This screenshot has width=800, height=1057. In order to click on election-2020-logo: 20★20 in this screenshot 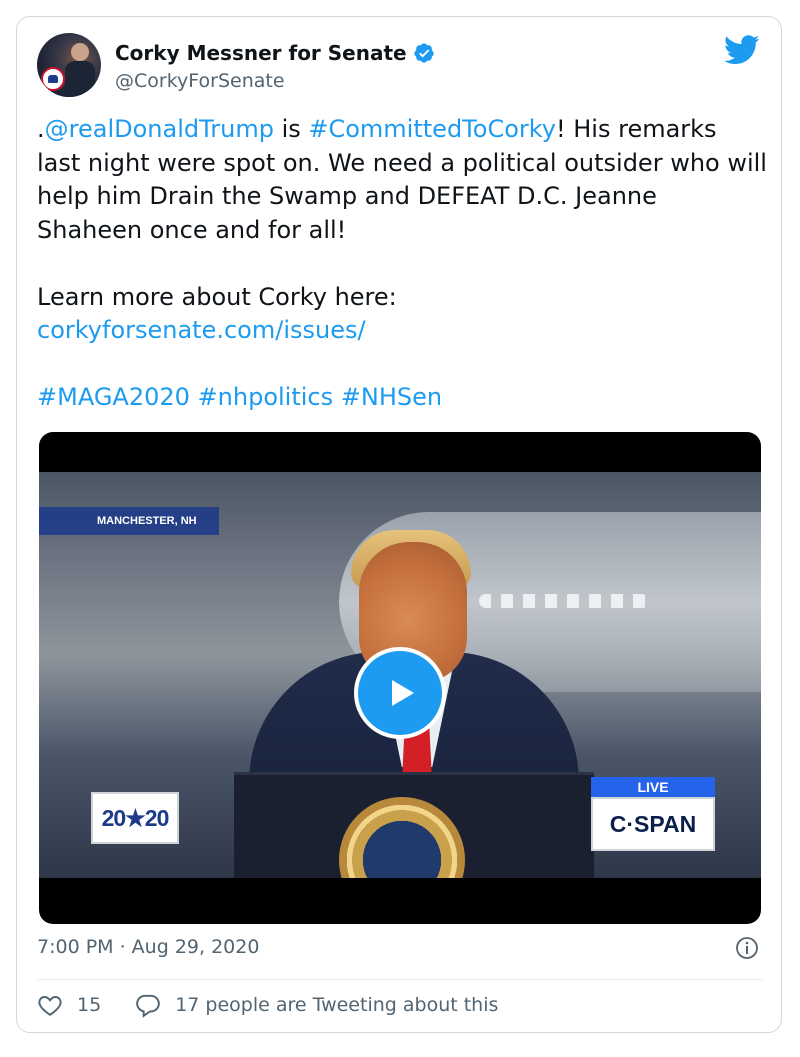, I will do `click(135, 818)`.